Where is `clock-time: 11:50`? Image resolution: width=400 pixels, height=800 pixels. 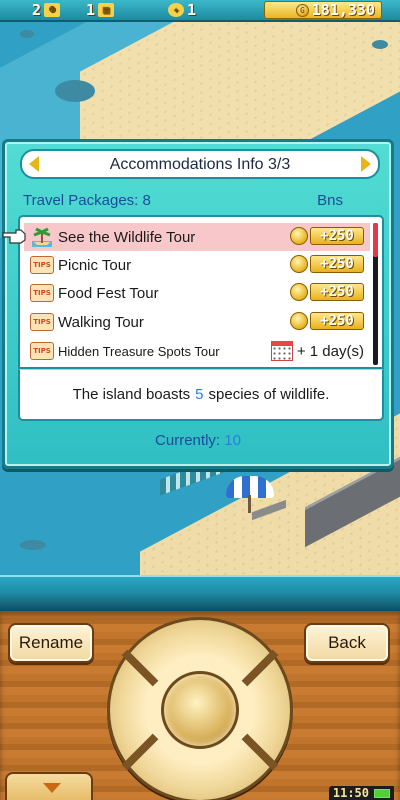
clock-time: 11:50 is located at coordinates (350, 793).